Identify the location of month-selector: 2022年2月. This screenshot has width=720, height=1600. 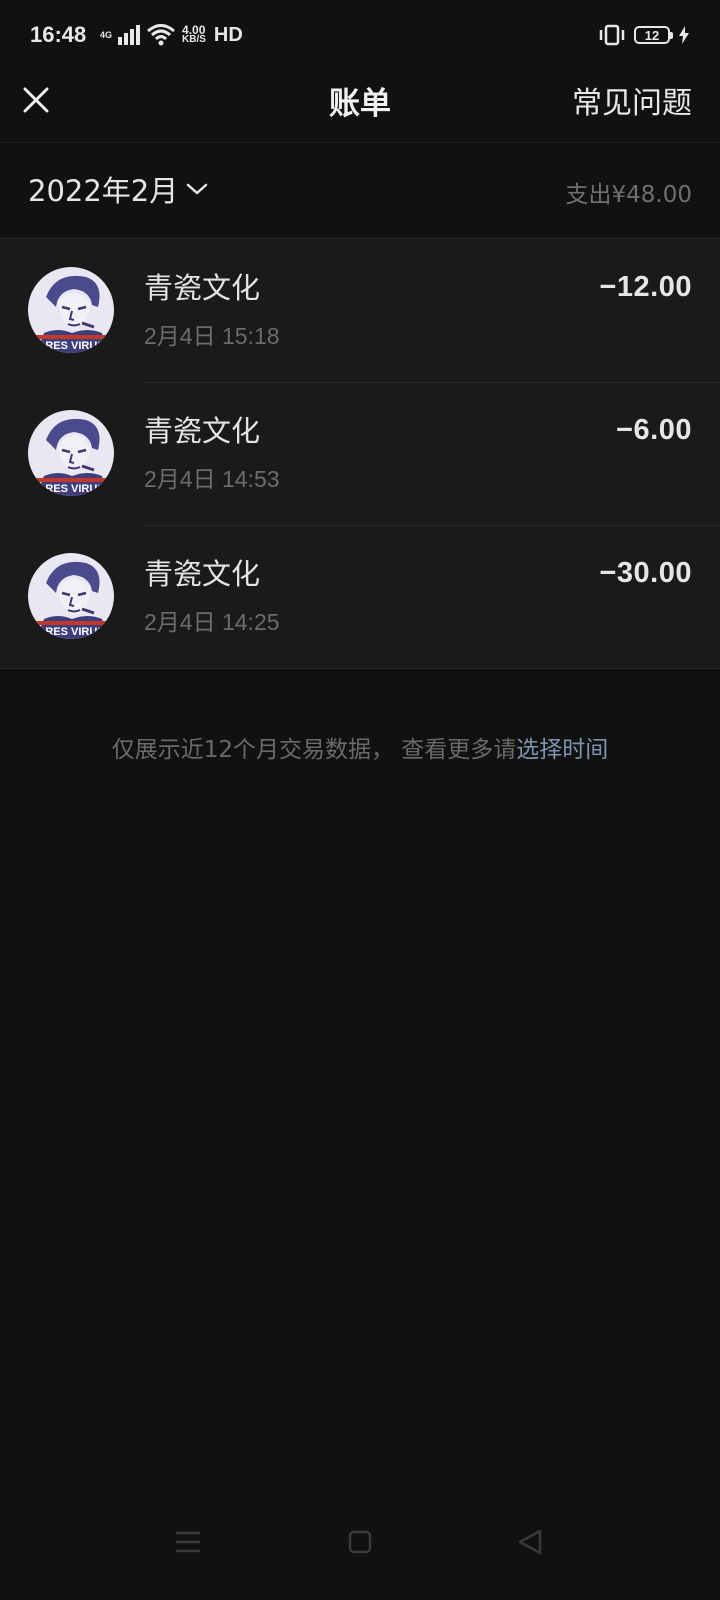
(118, 189).